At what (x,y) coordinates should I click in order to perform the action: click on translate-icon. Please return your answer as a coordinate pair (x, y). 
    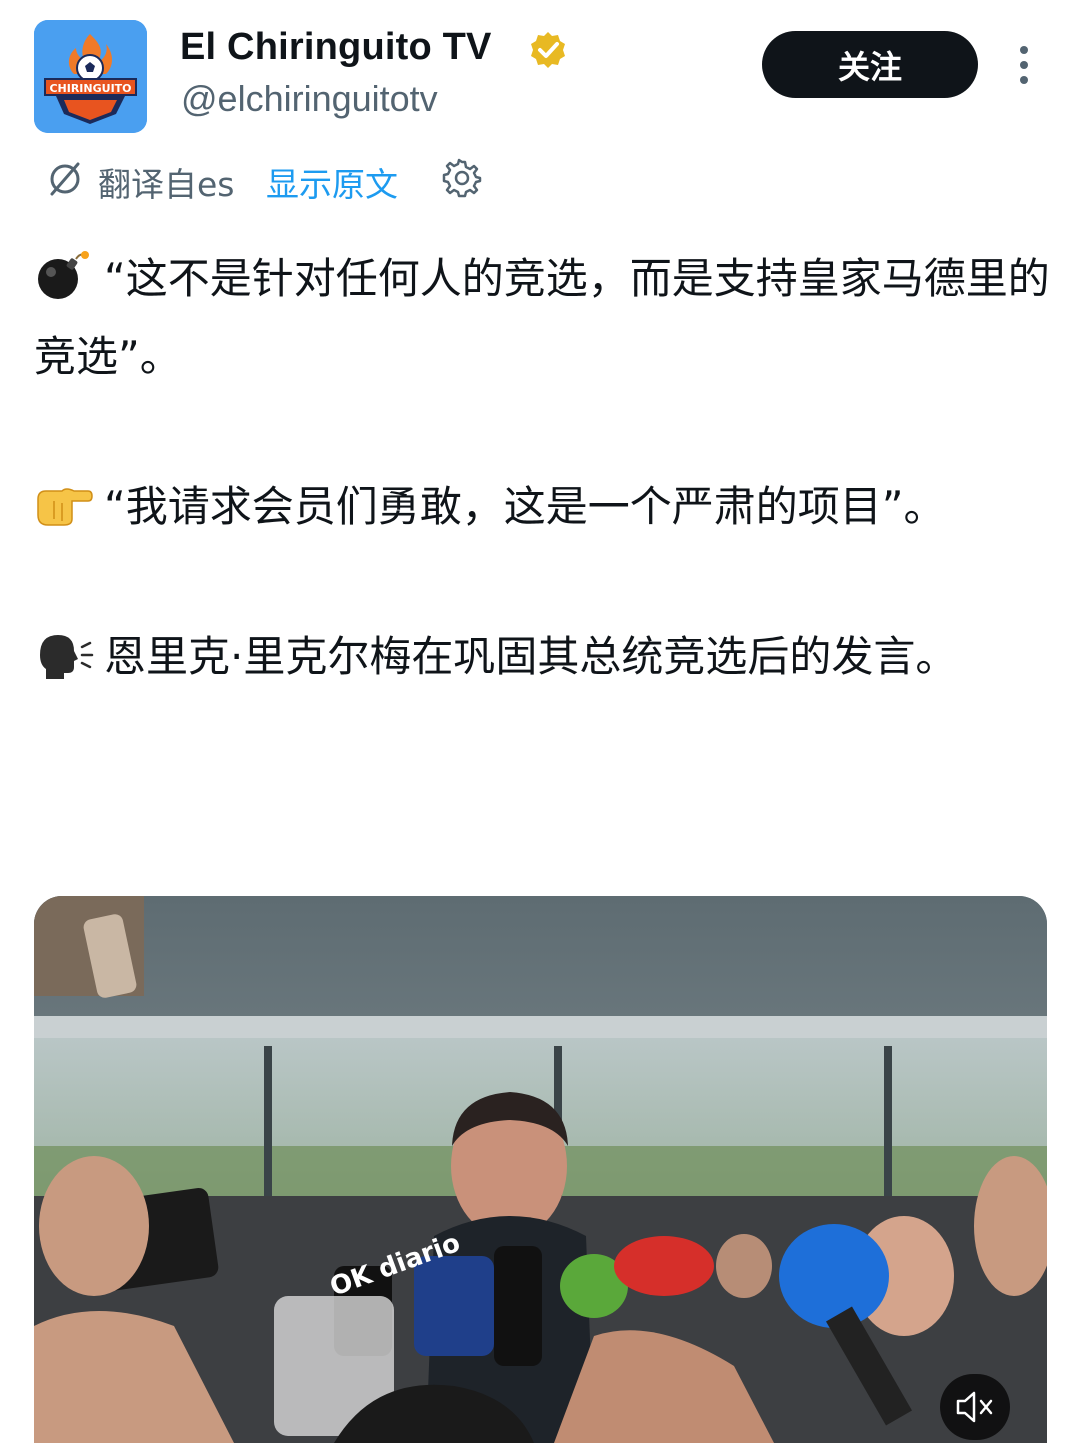
    Looking at the image, I should click on (65, 179).